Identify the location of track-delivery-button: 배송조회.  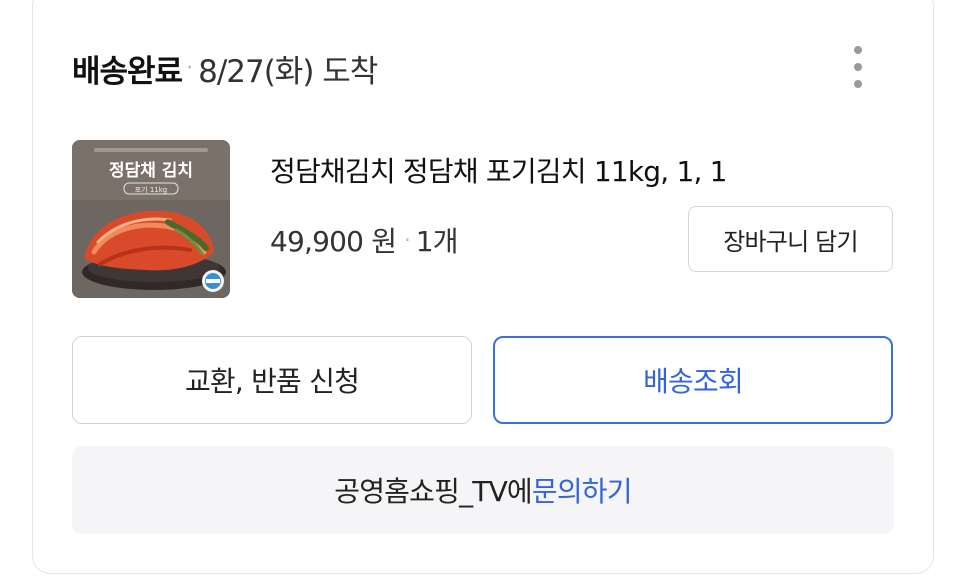
(693, 380).